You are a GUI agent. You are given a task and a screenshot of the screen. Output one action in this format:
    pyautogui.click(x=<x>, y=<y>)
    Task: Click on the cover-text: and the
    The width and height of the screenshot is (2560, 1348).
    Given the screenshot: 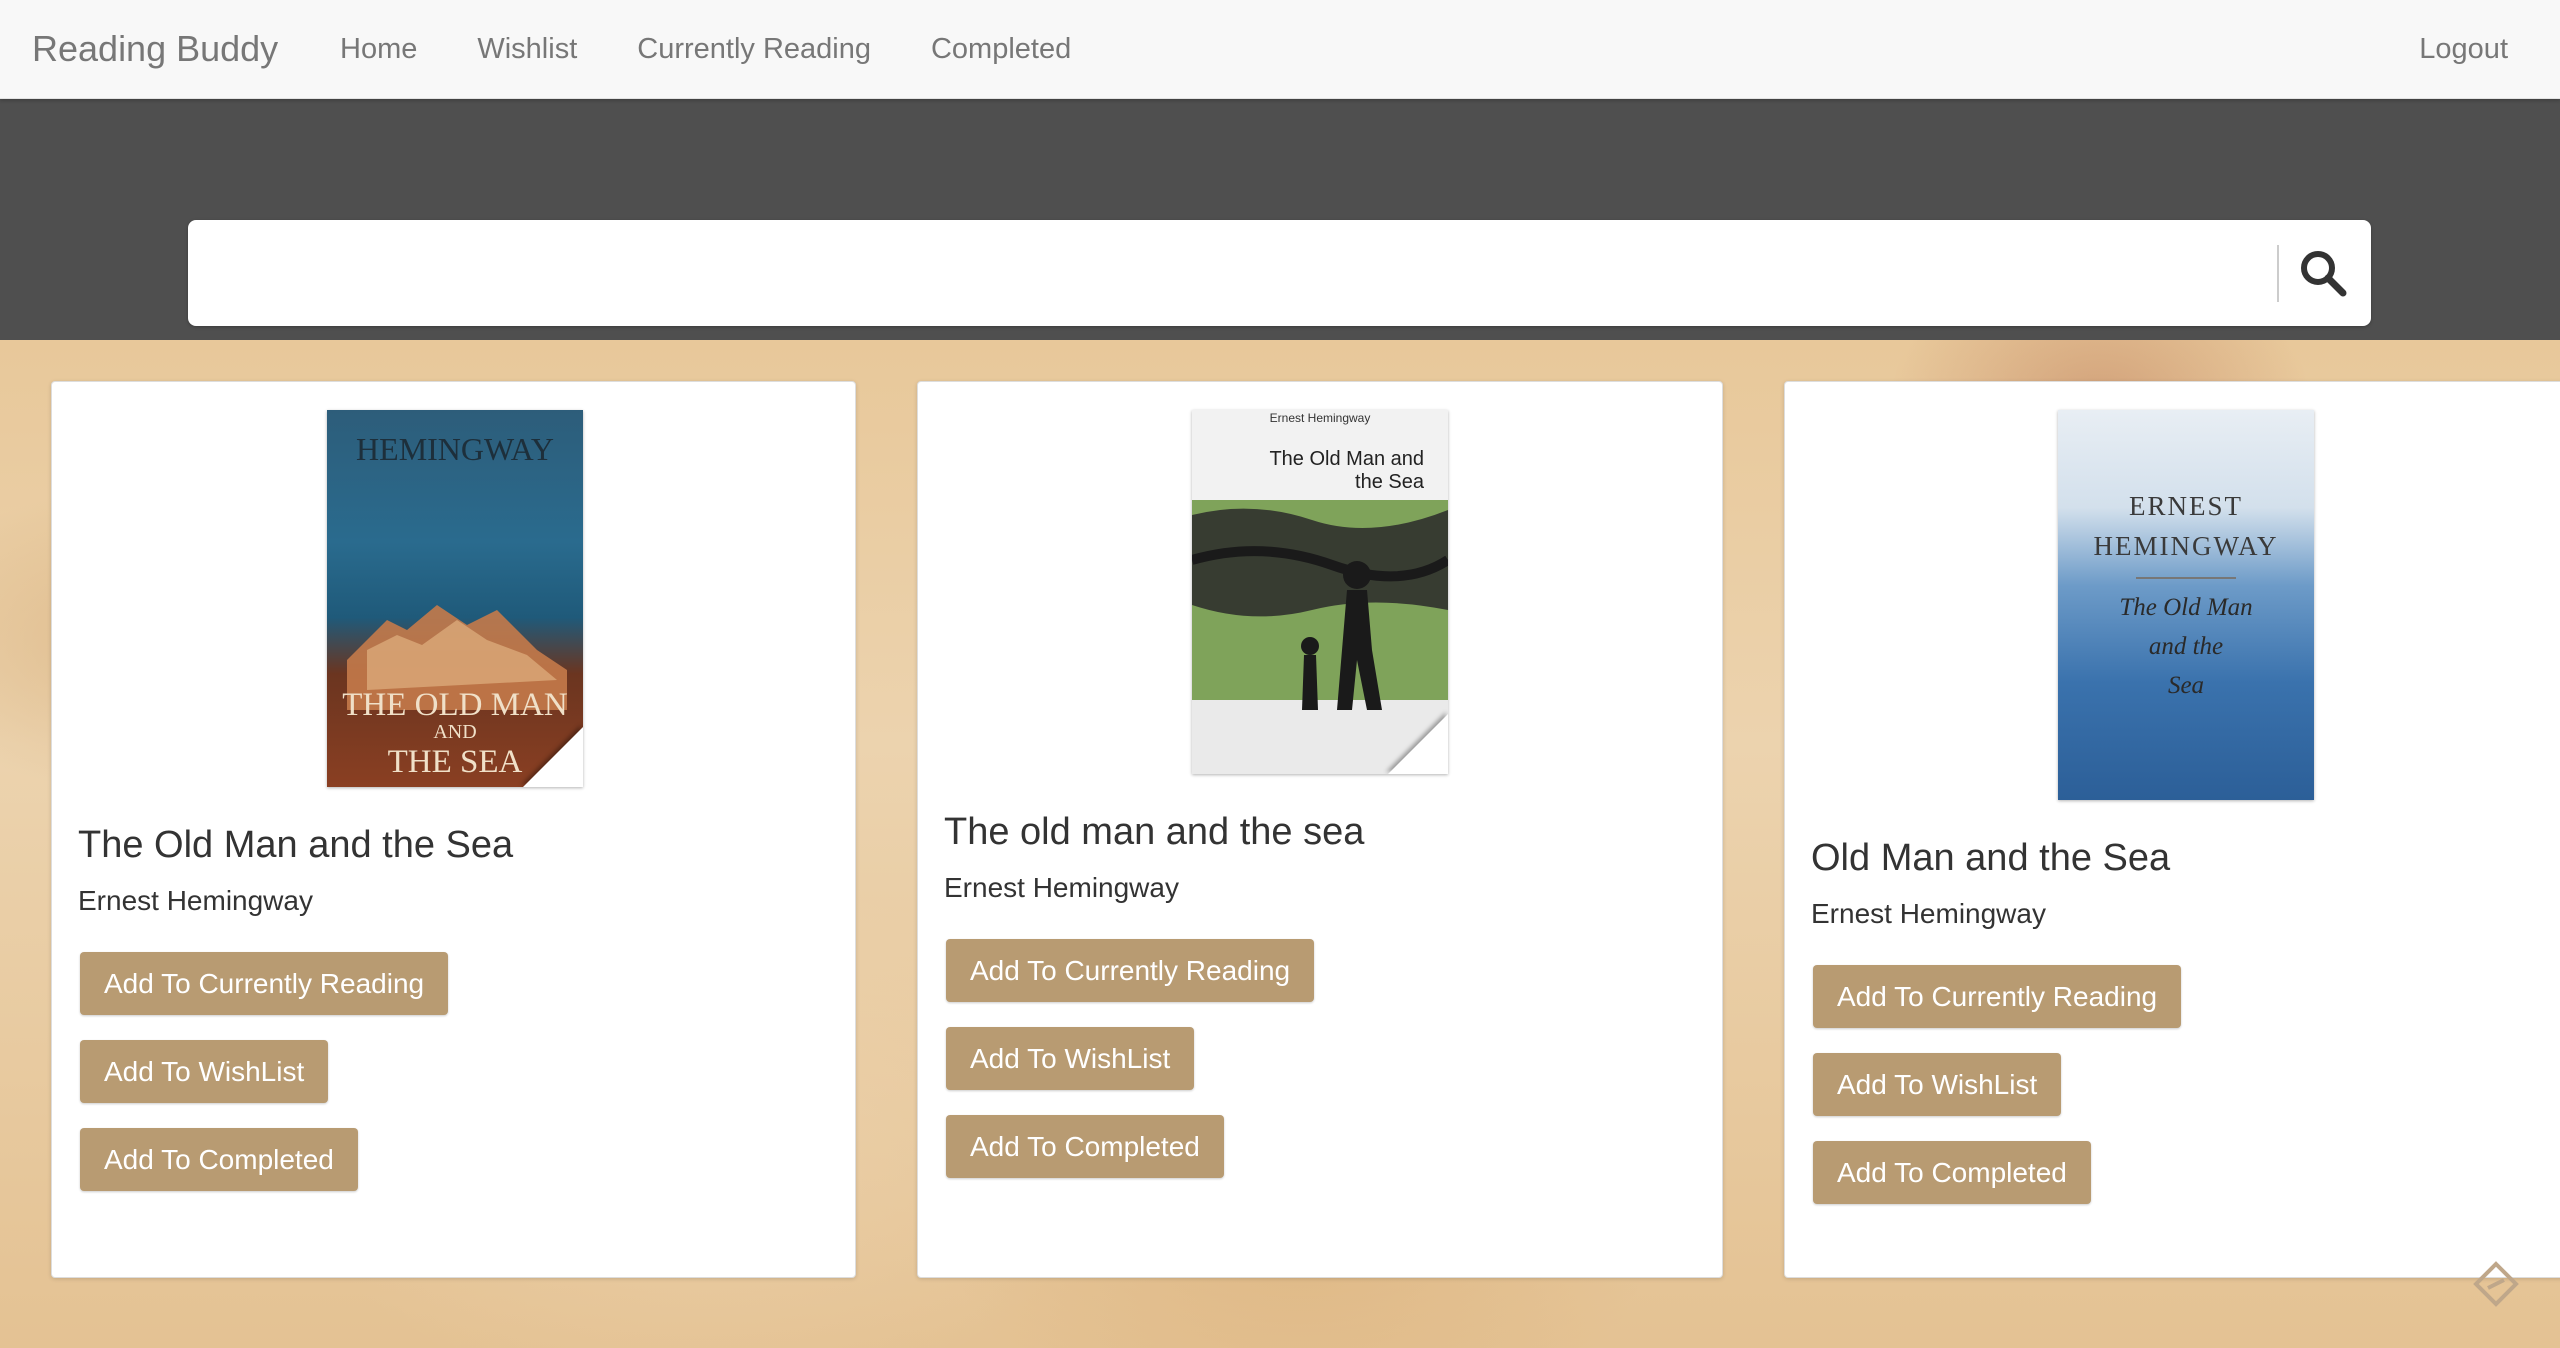 What is the action you would take?
    pyautogui.click(x=2186, y=646)
    